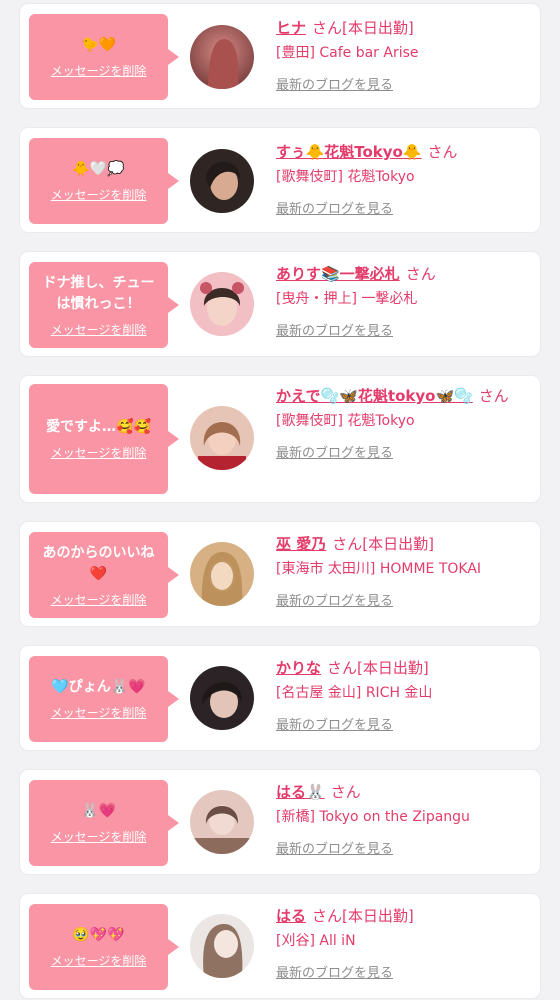 This screenshot has width=560, height=1000. Describe the element at coordinates (347, 299) in the screenshot. I see `shop-name: [曳舟・押上] 一撃必札` at that location.